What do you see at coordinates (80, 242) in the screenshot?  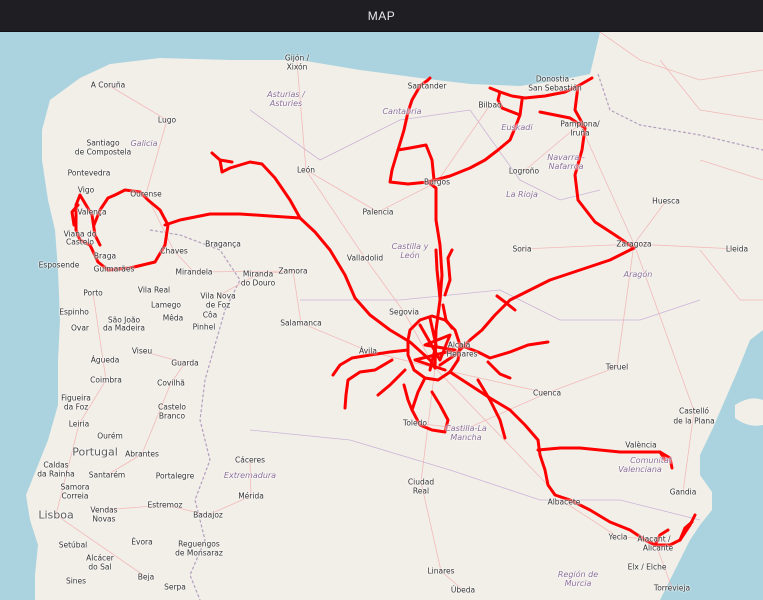 I see `map-label-castelo: Castelo` at bounding box center [80, 242].